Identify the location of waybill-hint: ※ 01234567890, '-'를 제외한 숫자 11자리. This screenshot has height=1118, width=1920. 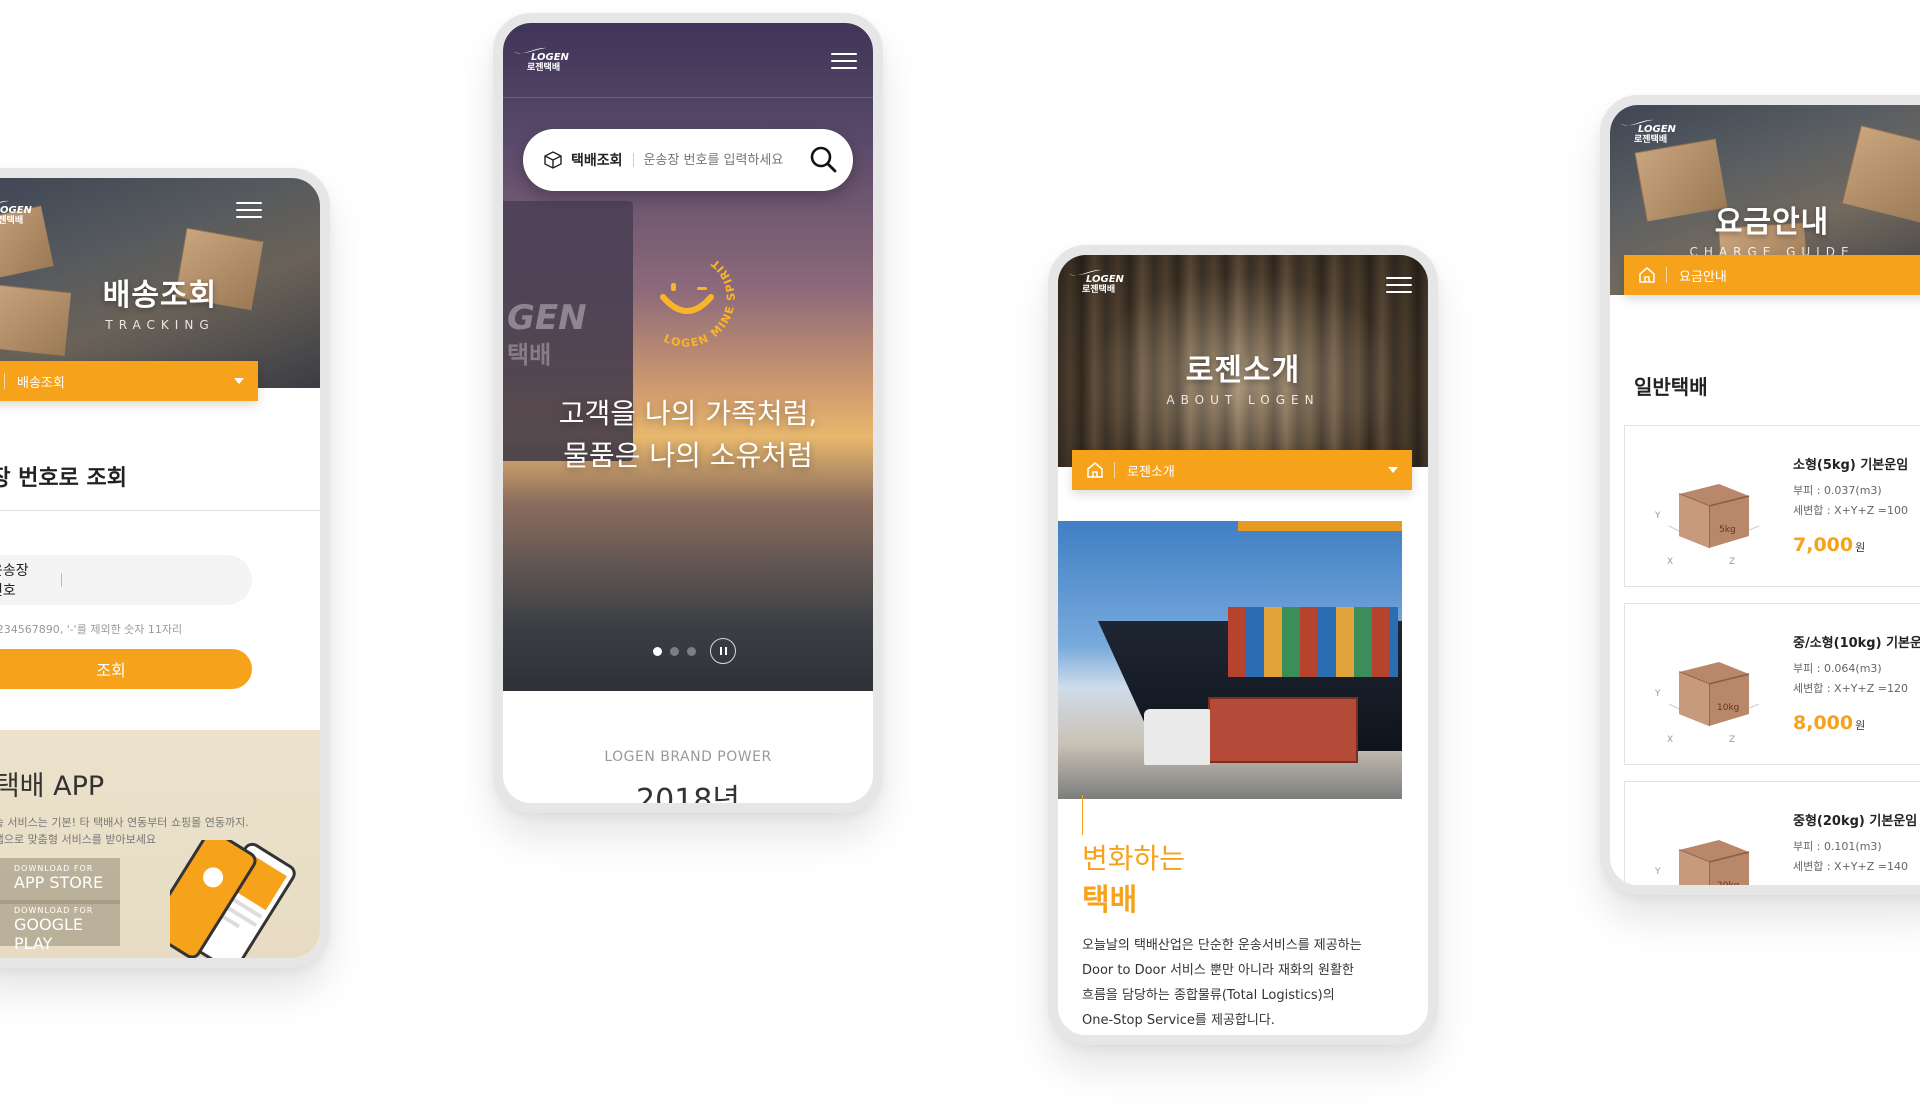
(91, 629).